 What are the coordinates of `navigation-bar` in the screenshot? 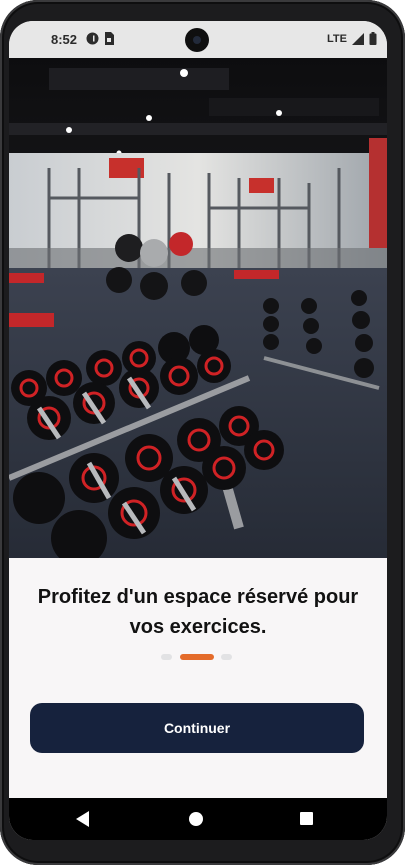 It's located at (198, 819).